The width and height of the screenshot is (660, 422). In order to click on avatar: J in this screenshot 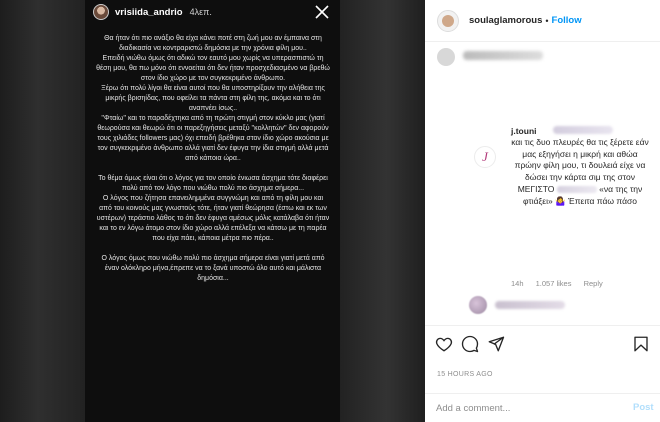, I will do `click(485, 157)`.